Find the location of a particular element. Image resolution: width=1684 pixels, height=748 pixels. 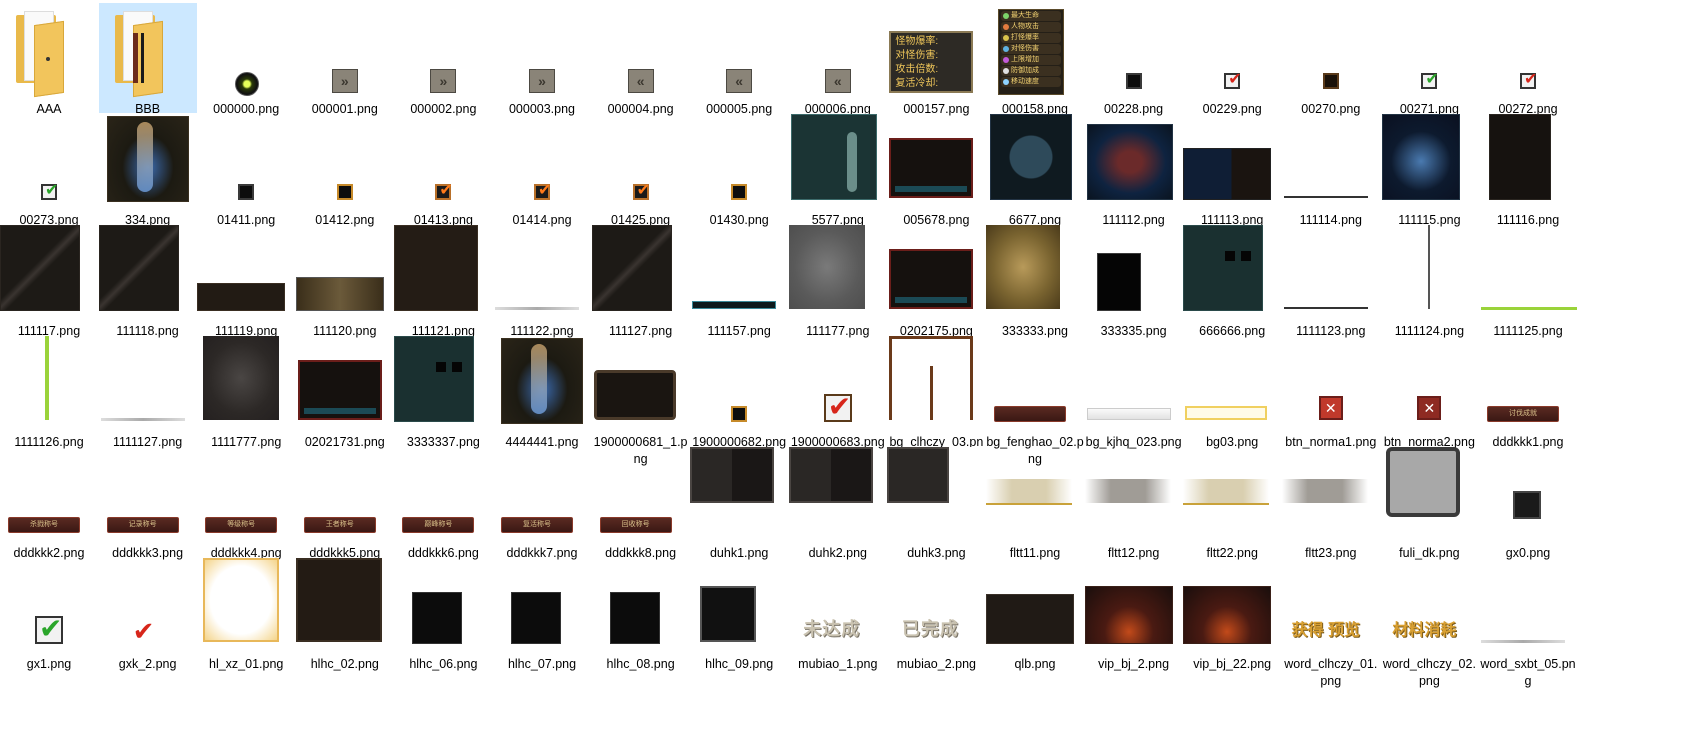

file-item: duhk3.png is located at coordinates (936, 503).